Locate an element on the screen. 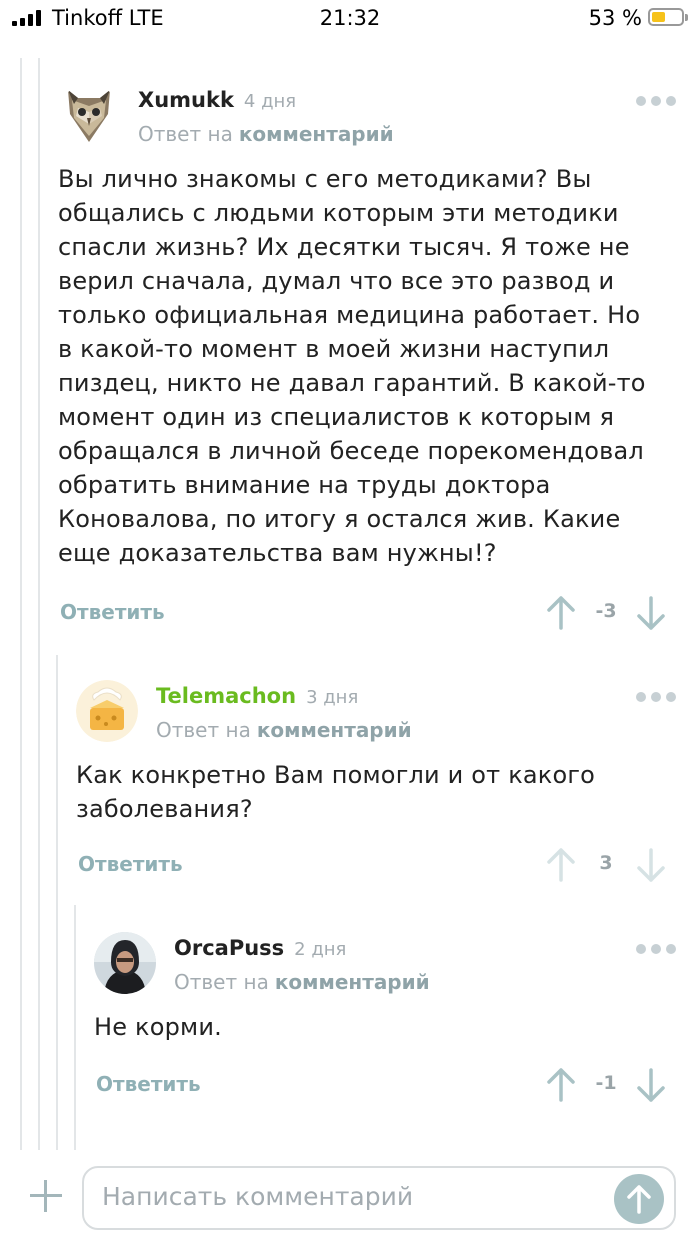  comment-input: Написать комментарий is located at coordinates (379, 1198).